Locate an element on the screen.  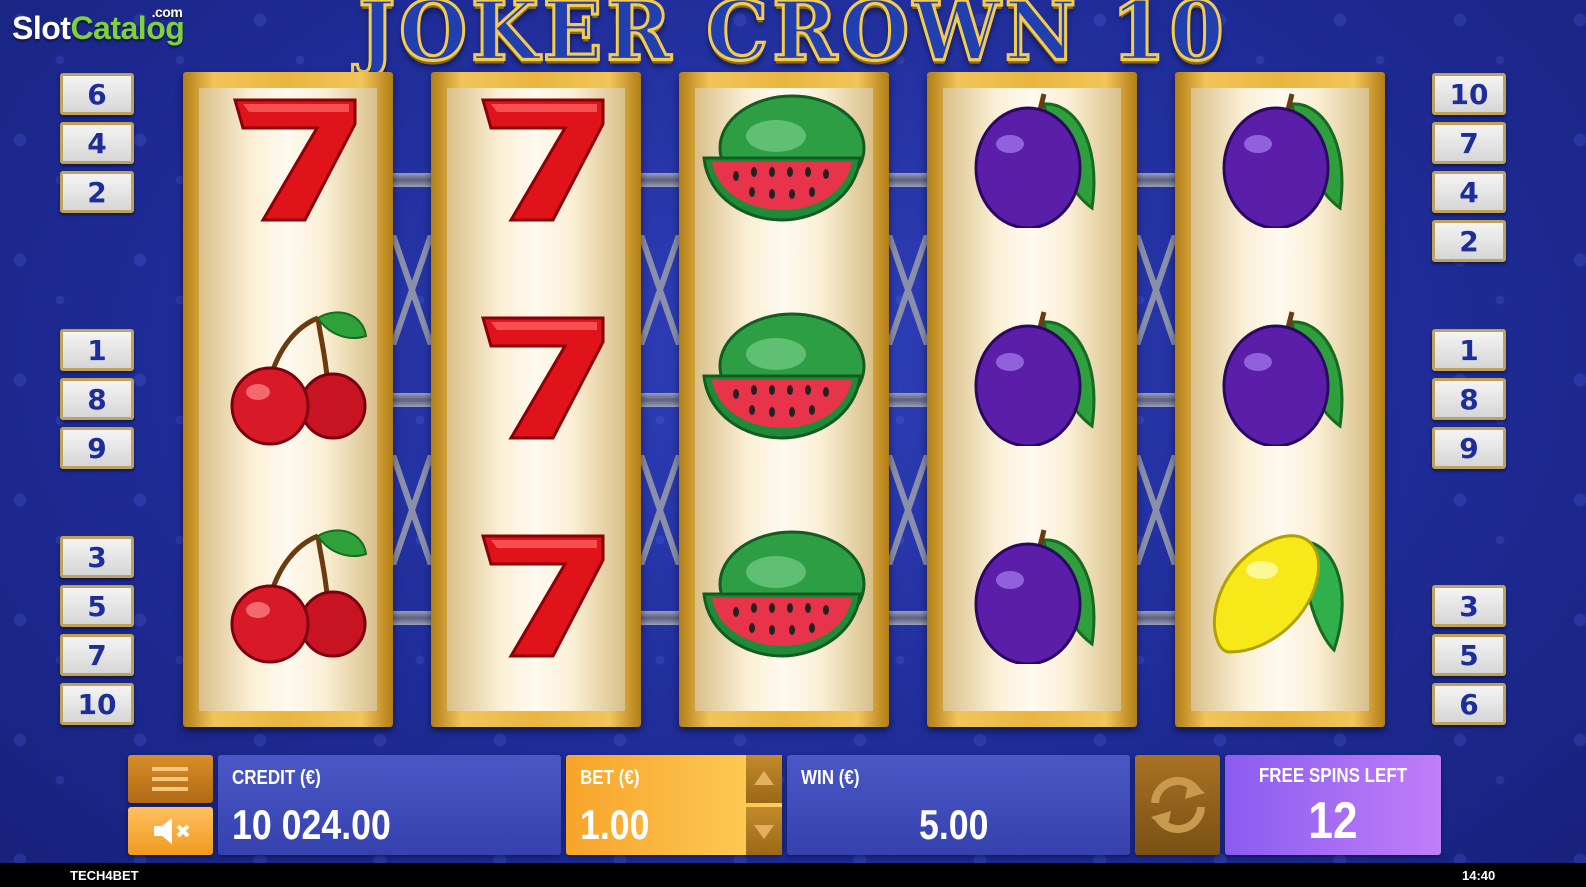
refresh-icon is located at coordinates (1178, 805).